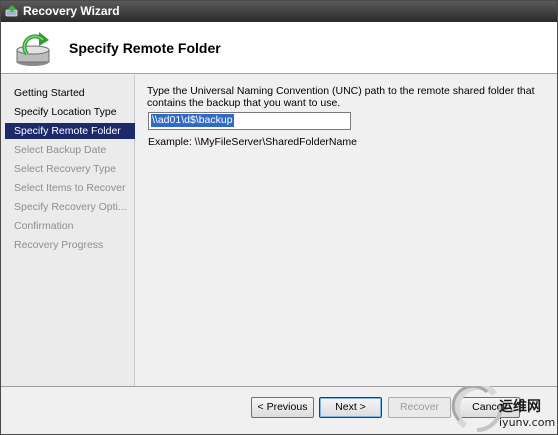 Image resolution: width=558 pixels, height=435 pixels. Describe the element at coordinates (65, 169) in the screenshot. I see `step-select-recovery-type: Select Recovery Type` at that location.